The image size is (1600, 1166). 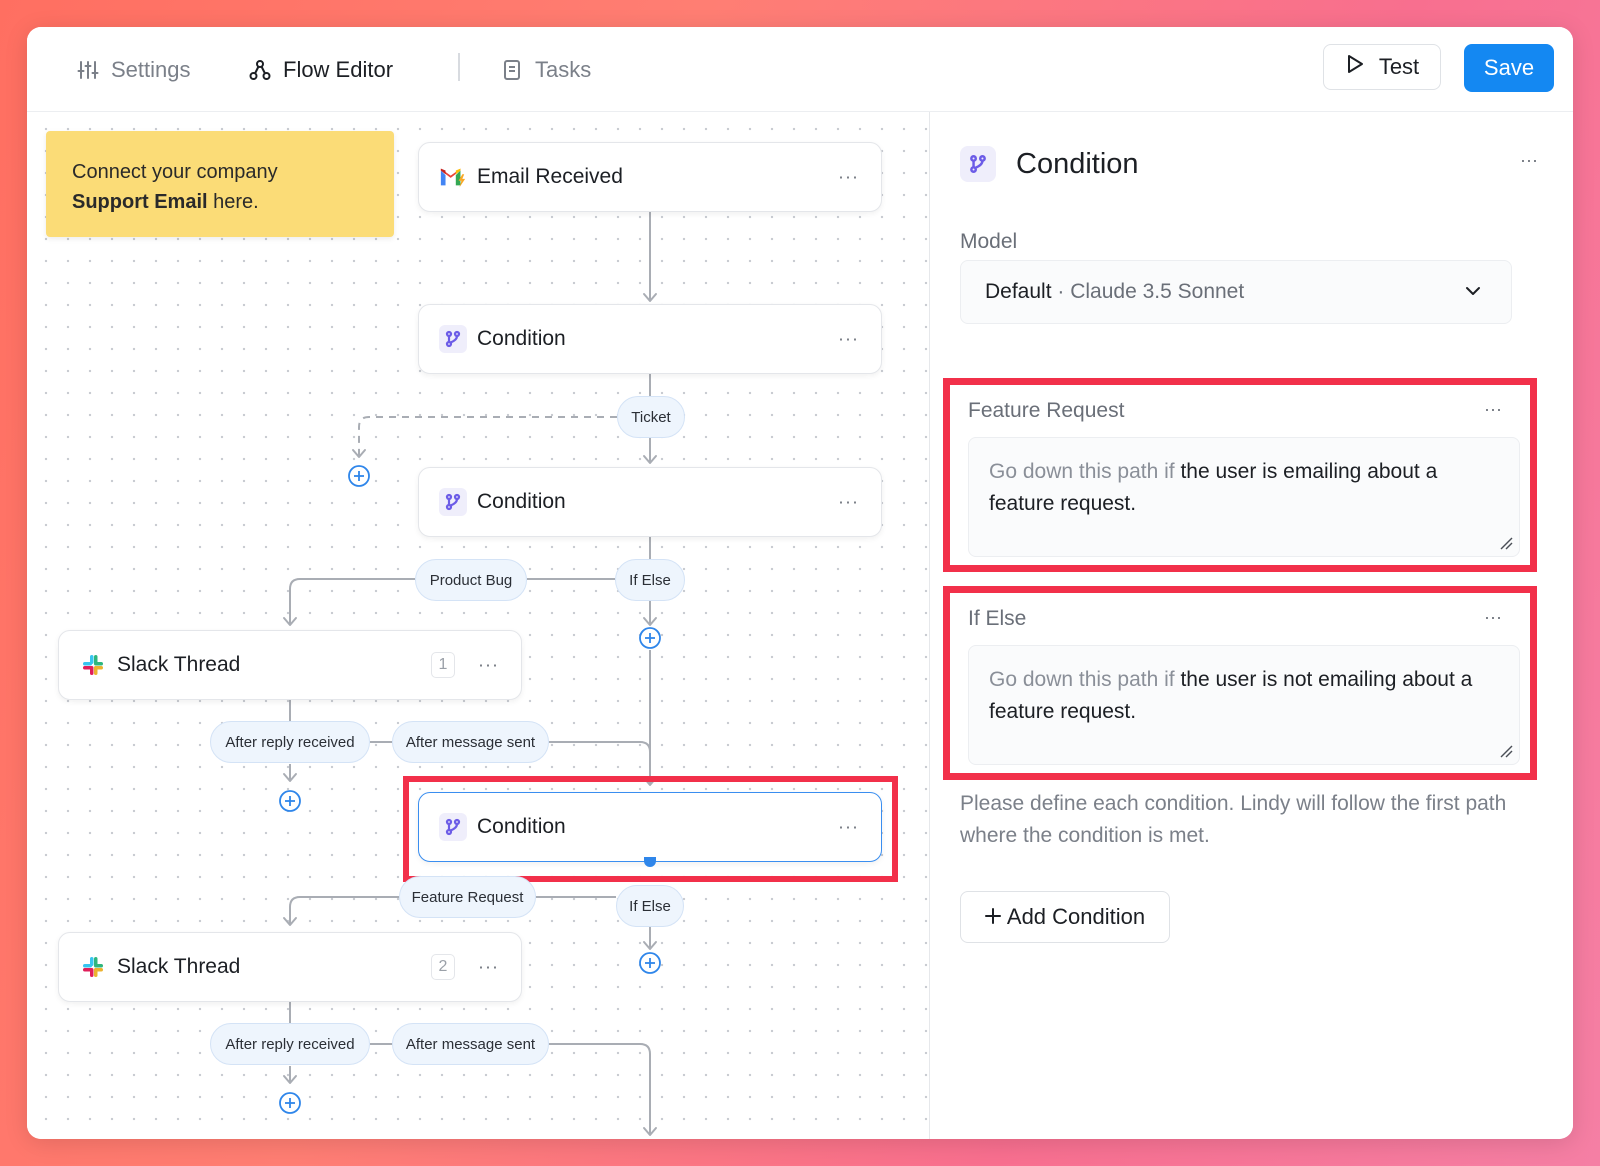 I want to click on note-line: Connect your company, so click(x=175, y=172).